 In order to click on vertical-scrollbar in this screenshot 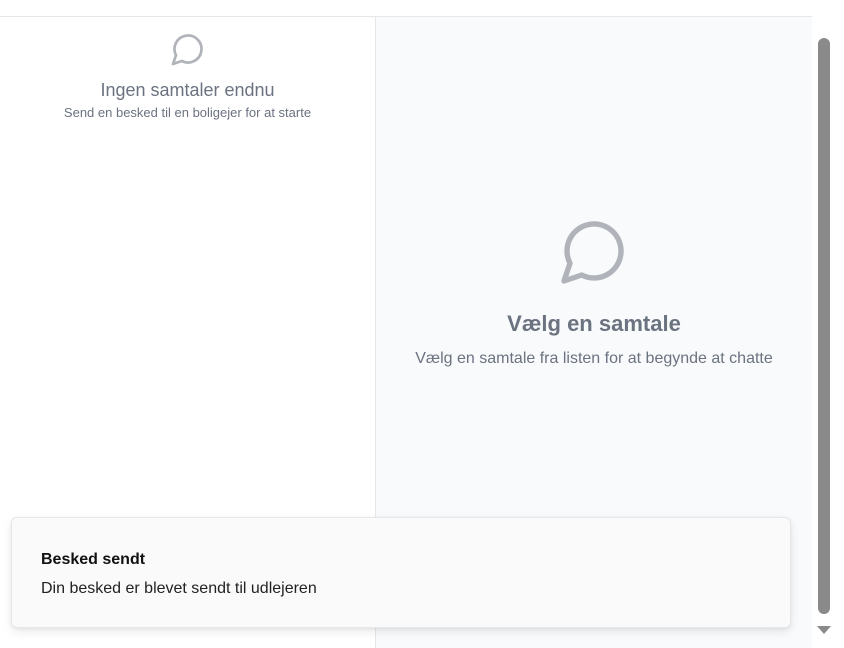, I will do `click(828, 324)`.